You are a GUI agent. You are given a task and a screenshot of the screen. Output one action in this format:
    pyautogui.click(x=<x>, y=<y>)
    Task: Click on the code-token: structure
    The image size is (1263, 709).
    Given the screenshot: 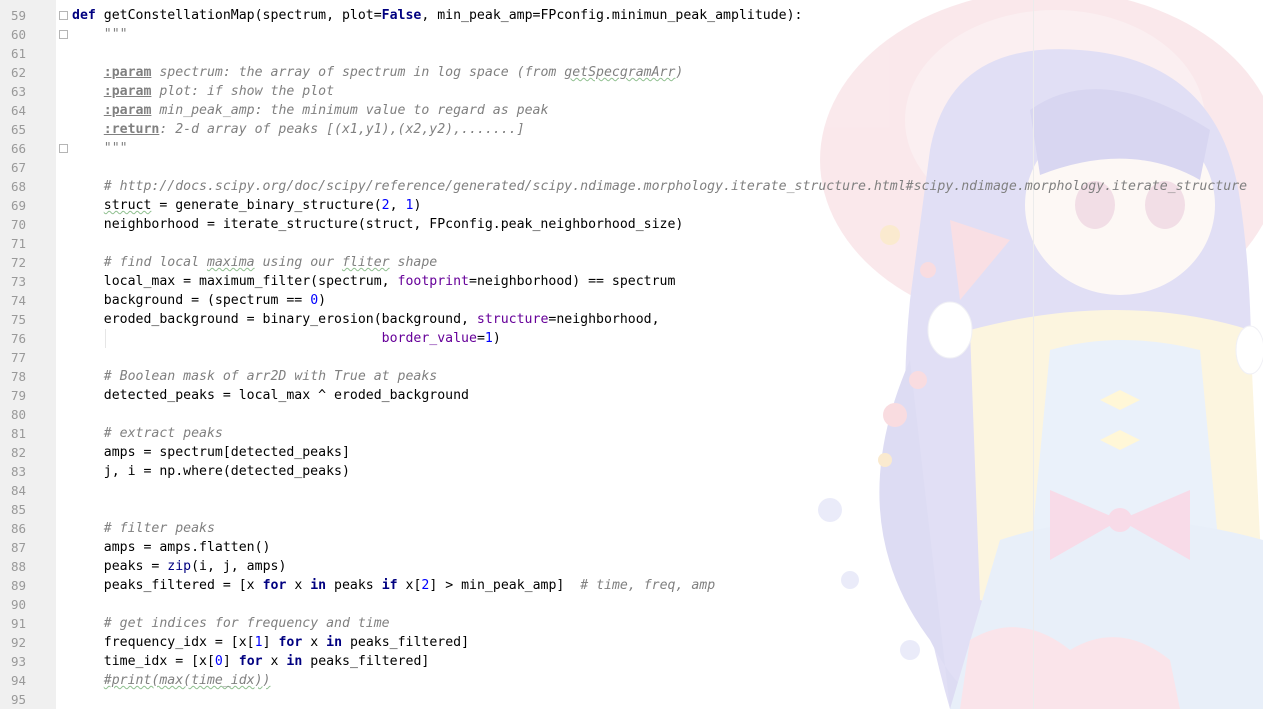 What is the action you would take?
    pyautogui.click(x=512, y=319)
    